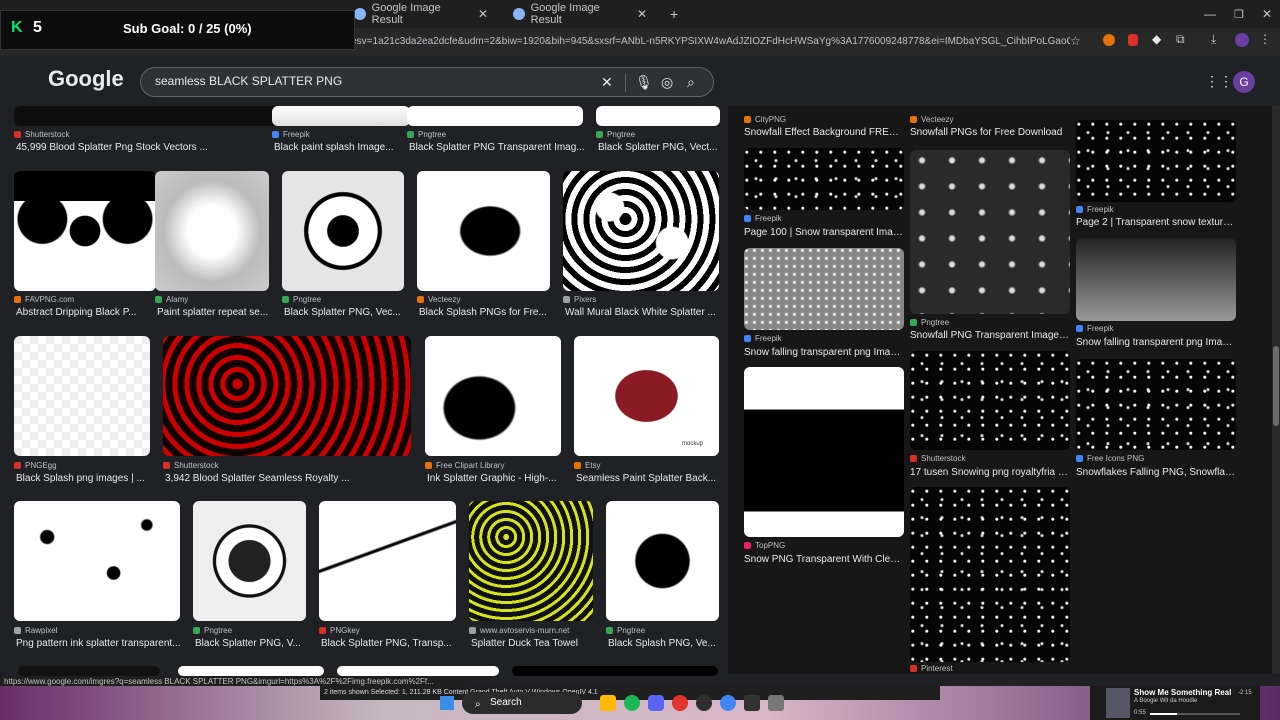 The image size is (1280, 720). I want to click on result-source: Shutterstock, so click(190, 465).